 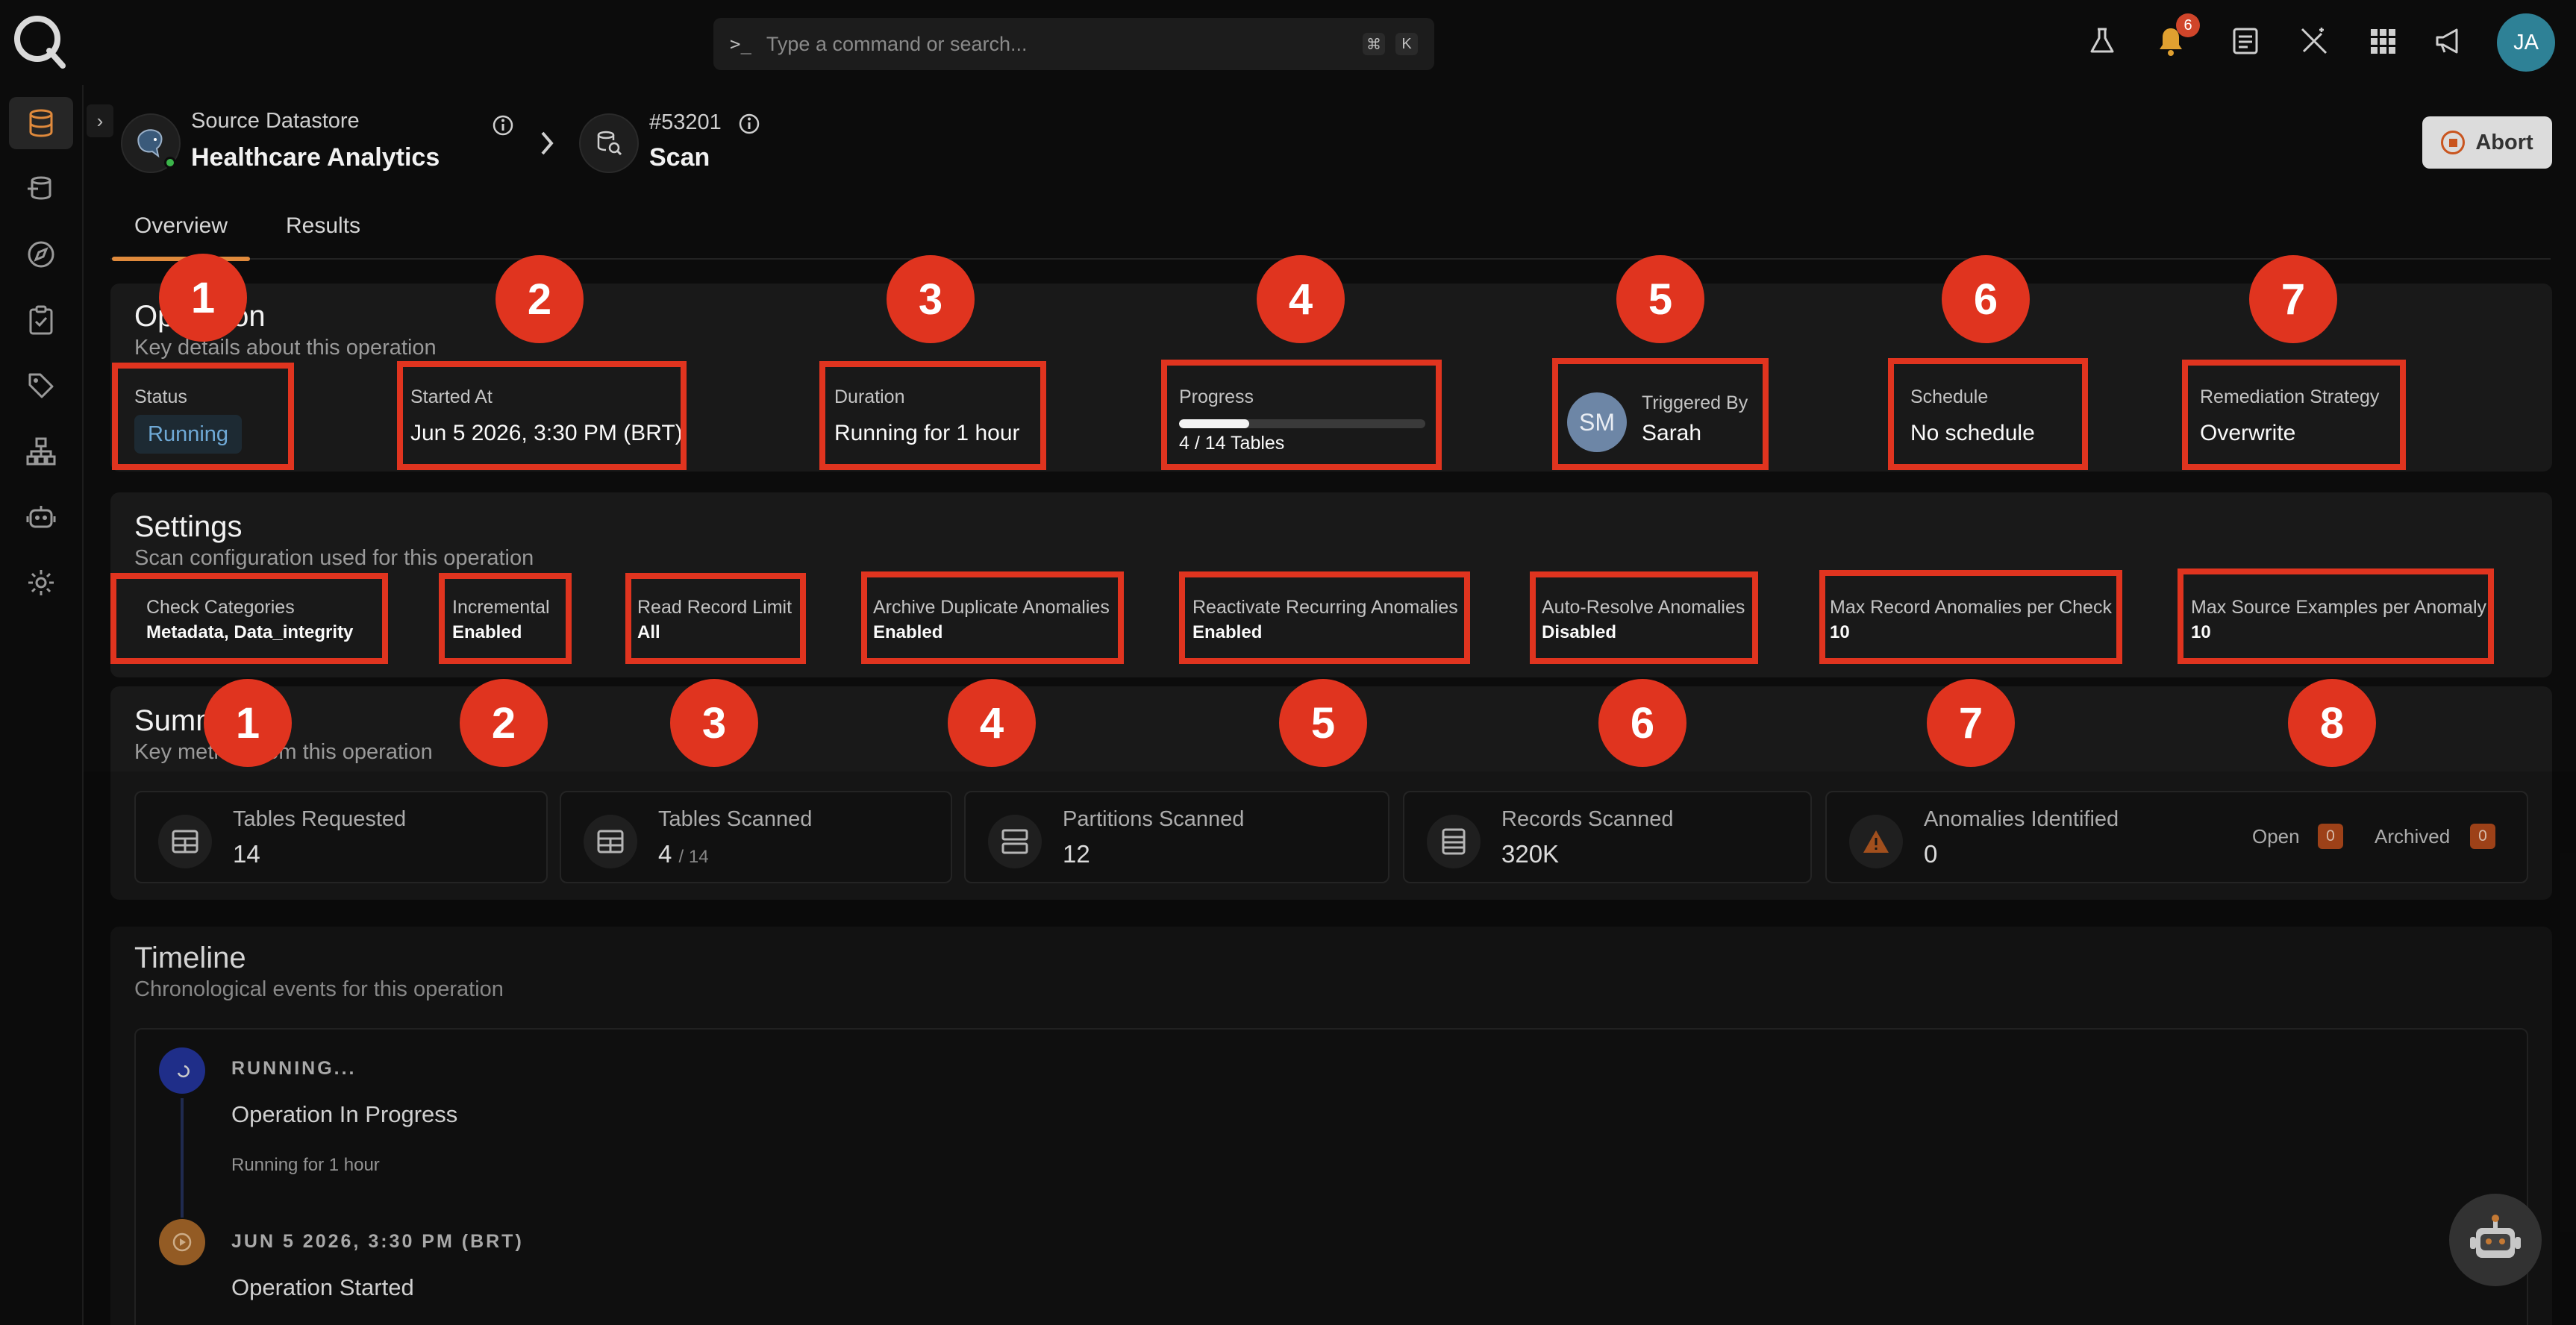 I want to click on document-icon, so click(x=2245, y=41).